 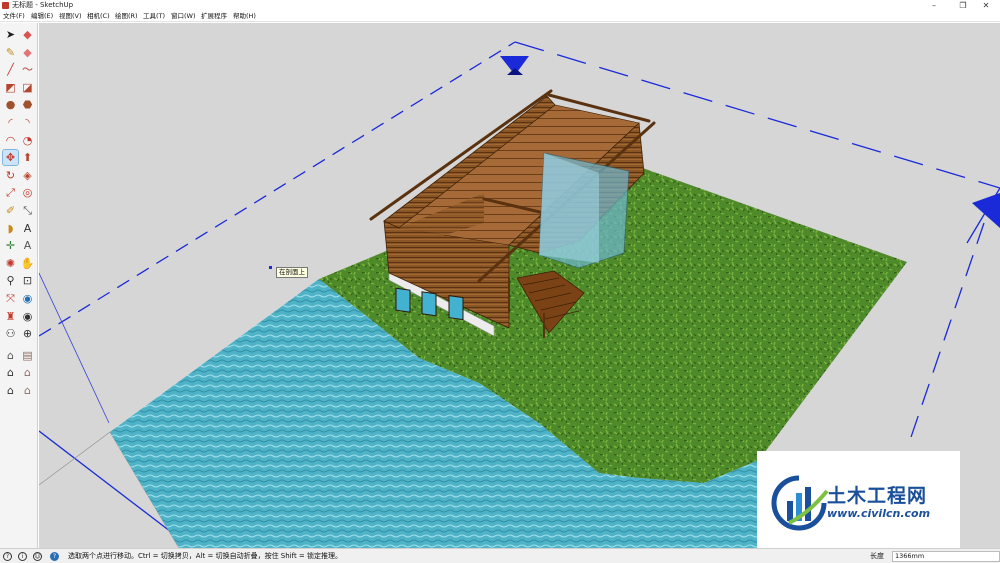 I want to click on rectangle-tool-icon: ◩, so click(x=10, y=87).